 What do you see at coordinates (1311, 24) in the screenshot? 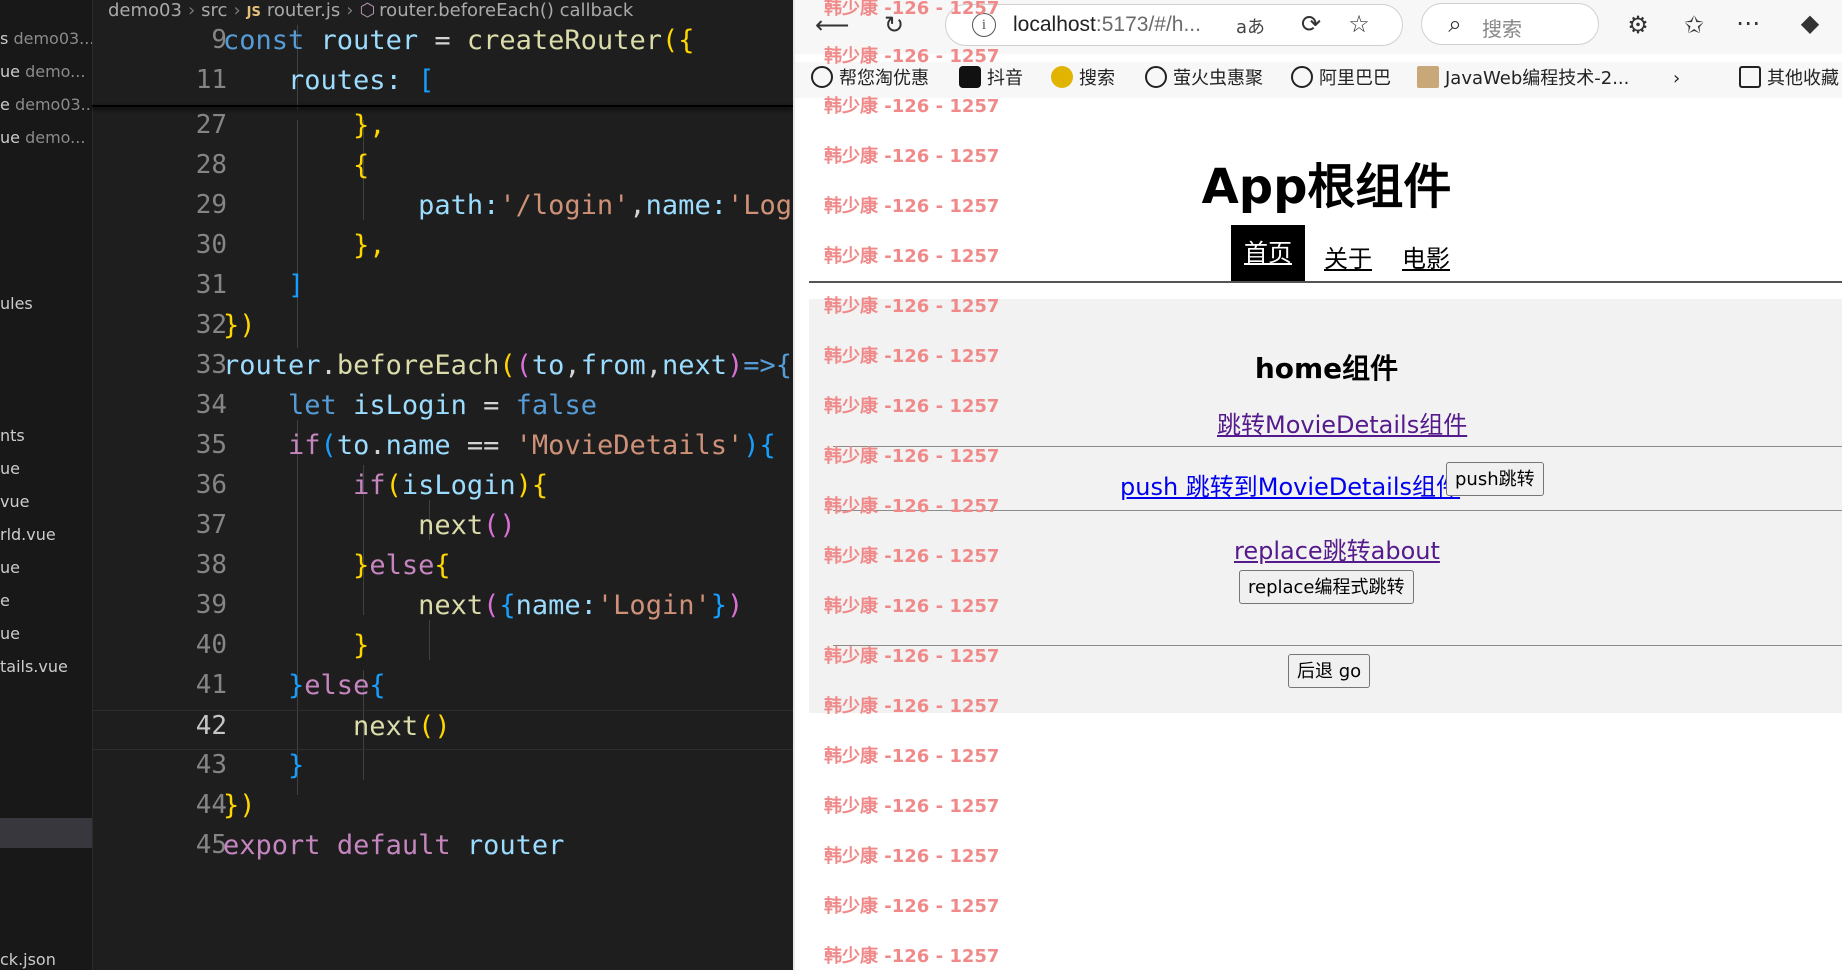
I see `browser-essentials-icon: ⟳` at bounding box center [1311, 24].